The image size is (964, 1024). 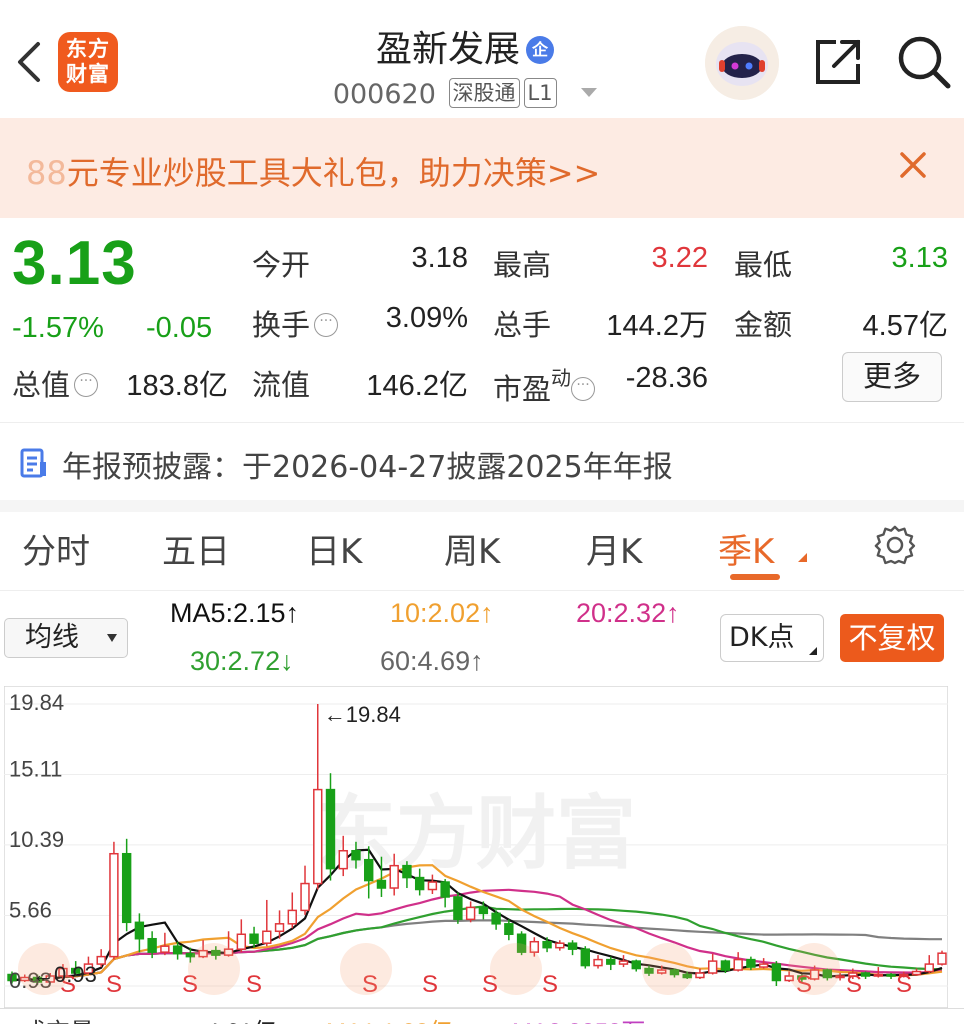 I want to click on stock-code-row: 000620 深股通 L1, so click(x=465, y=94).